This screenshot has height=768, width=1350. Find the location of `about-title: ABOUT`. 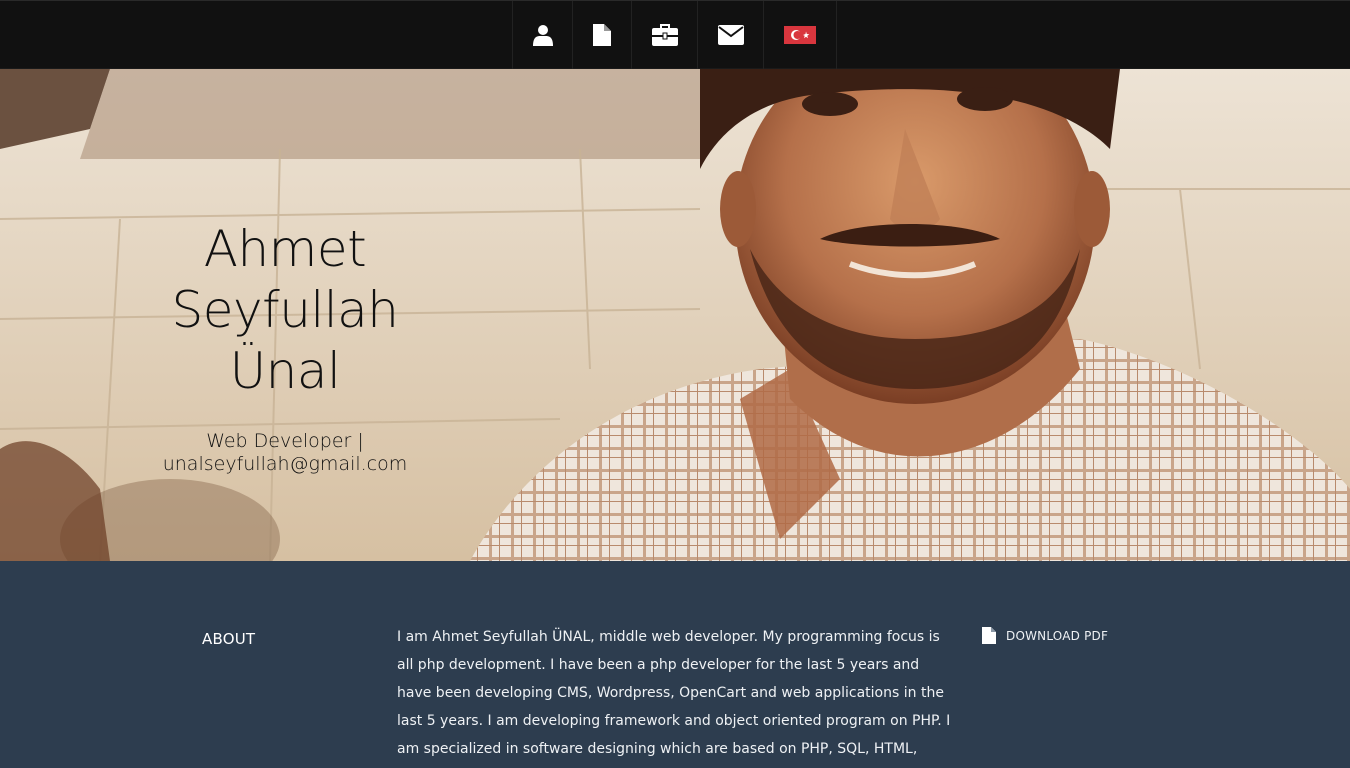

about-title: ABOUT is located at coordinates (229, 639).